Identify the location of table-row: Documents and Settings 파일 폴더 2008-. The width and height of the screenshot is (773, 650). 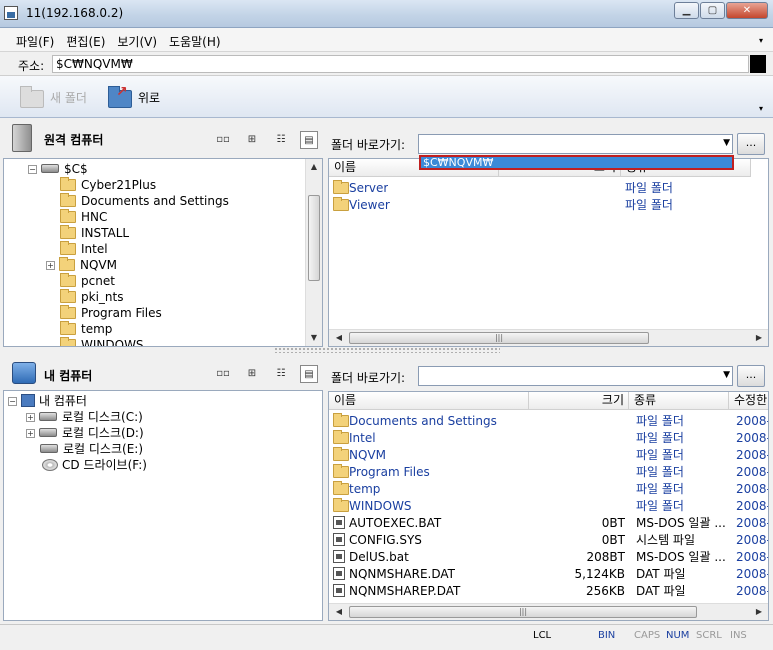
(548, 421).